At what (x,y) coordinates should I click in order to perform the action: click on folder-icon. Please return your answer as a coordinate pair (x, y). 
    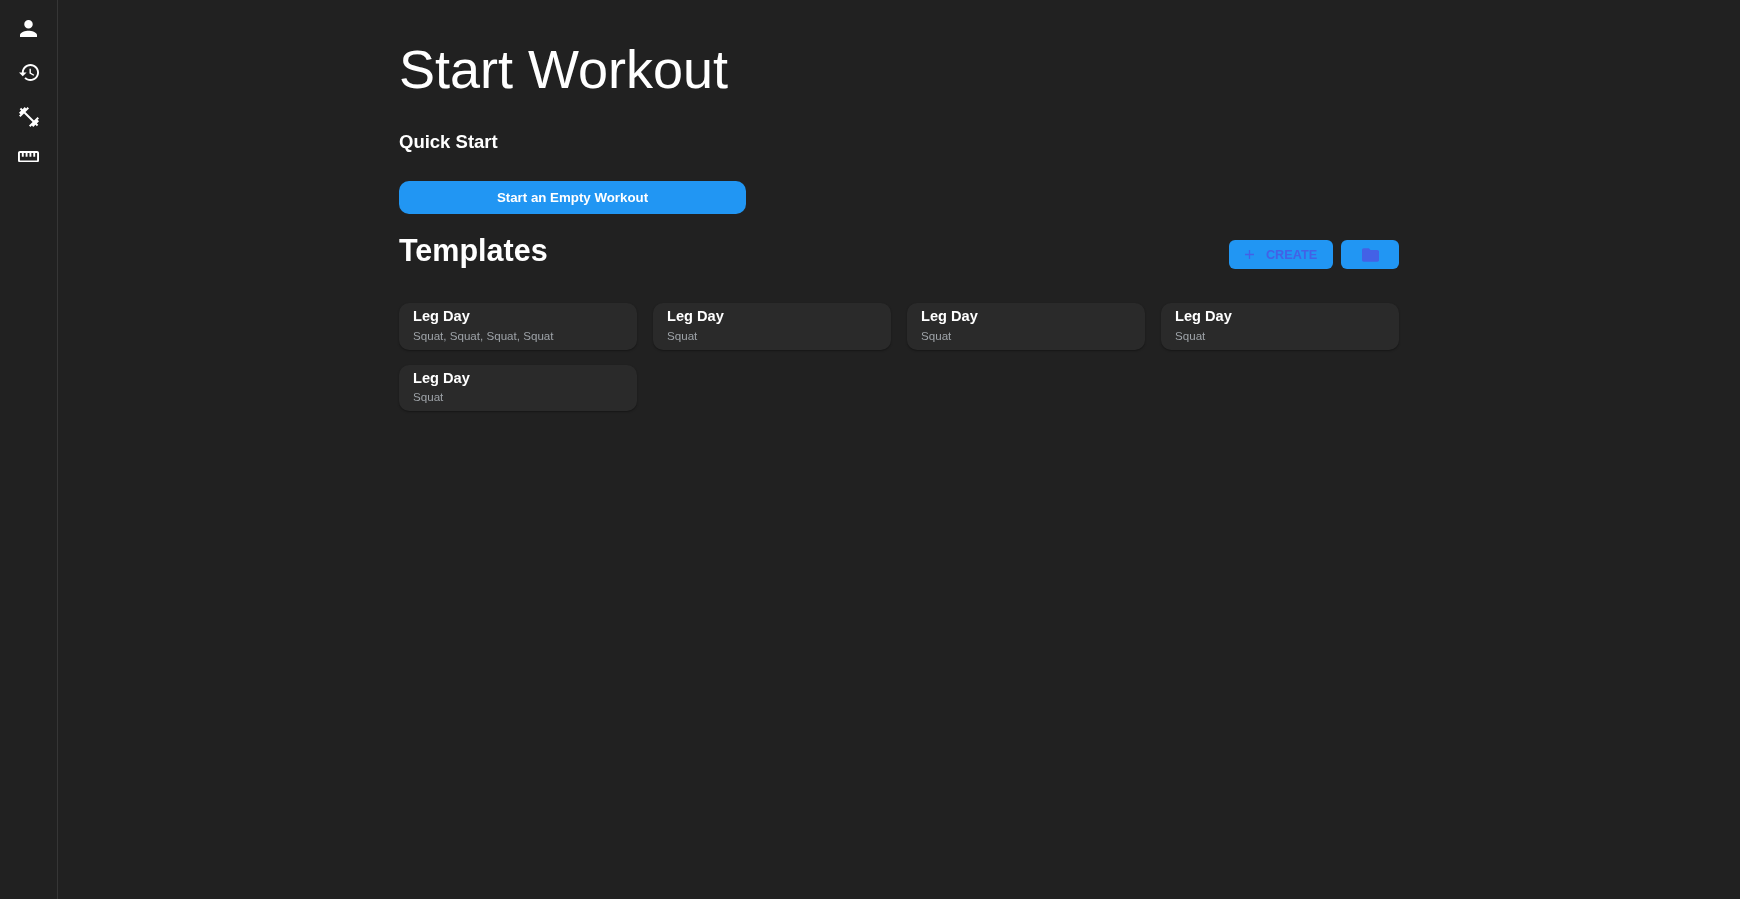
    Looking at the image, I should click on (1370, 254).